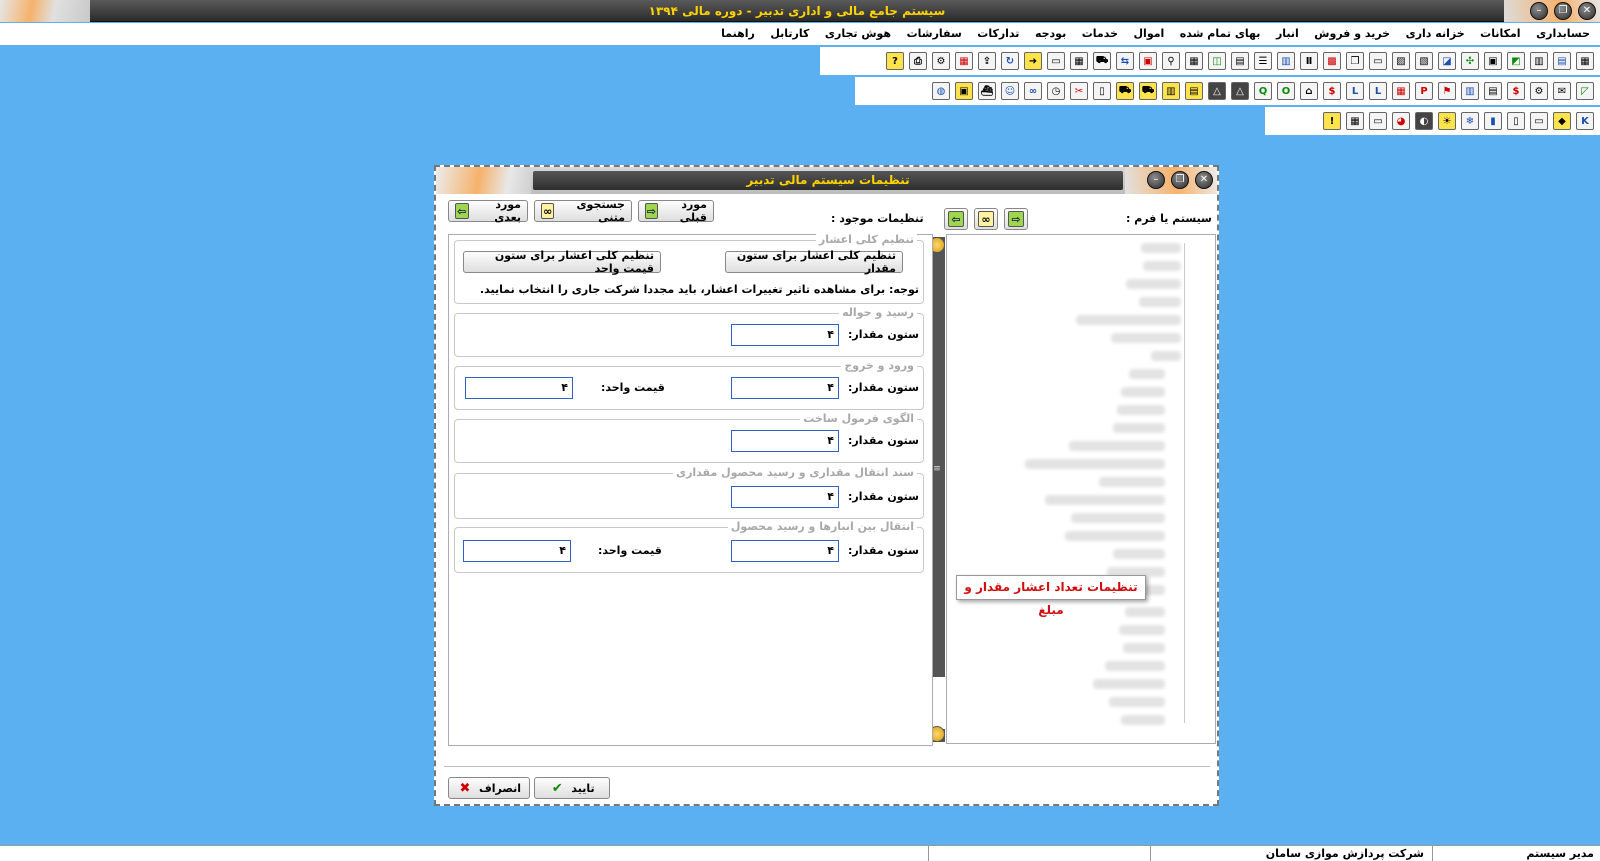 Image resolution: width=1600 pixels, height=861 pixels. Describe the element at coordinates (1516, 61) in the screenshot. I see `chart-icon: ◩` at that location.